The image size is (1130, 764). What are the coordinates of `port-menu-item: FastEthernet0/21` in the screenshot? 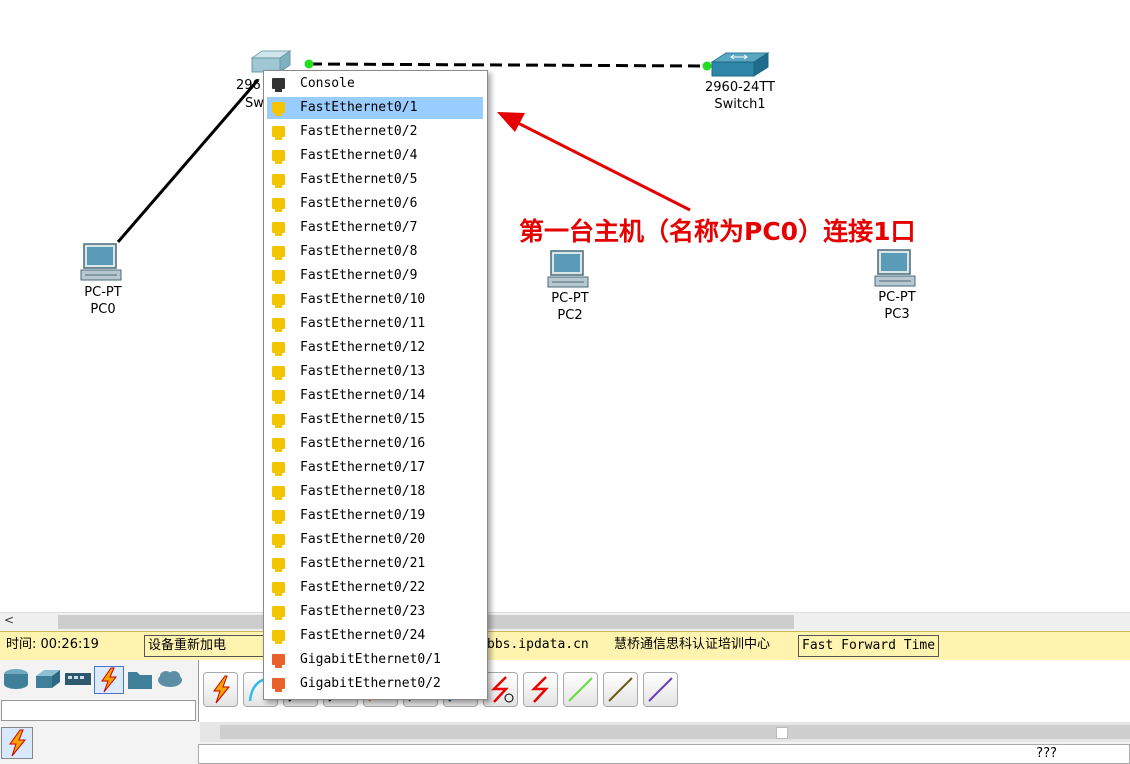 It's located at (375, 564).